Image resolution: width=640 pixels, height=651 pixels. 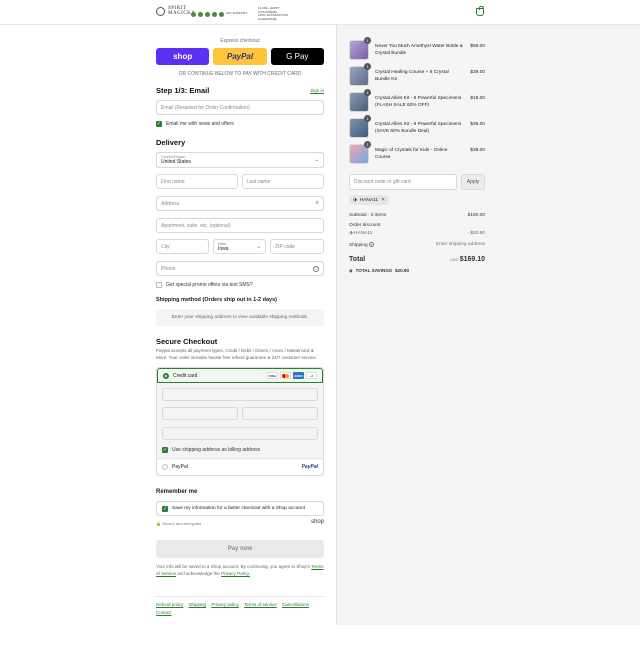 I want to click on savings-tag-icon: ⬗, so click(x=351, y=270).